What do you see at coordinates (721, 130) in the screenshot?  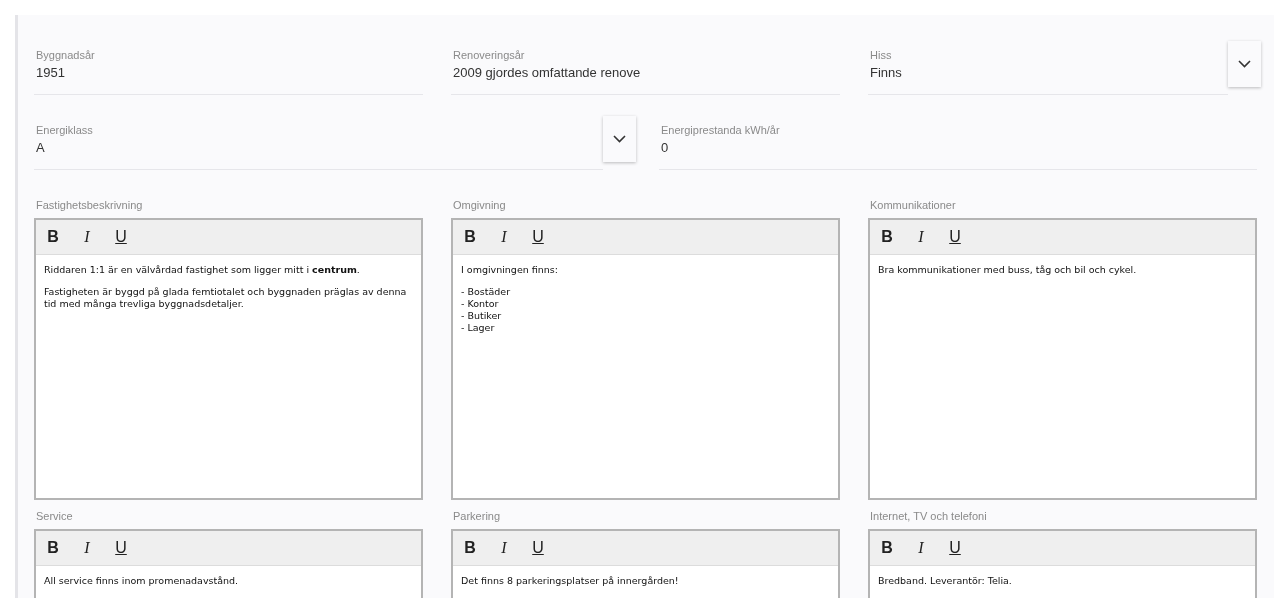 I see `field-label: Energiprestanda kWh/år` at bounding box center [721, 130].